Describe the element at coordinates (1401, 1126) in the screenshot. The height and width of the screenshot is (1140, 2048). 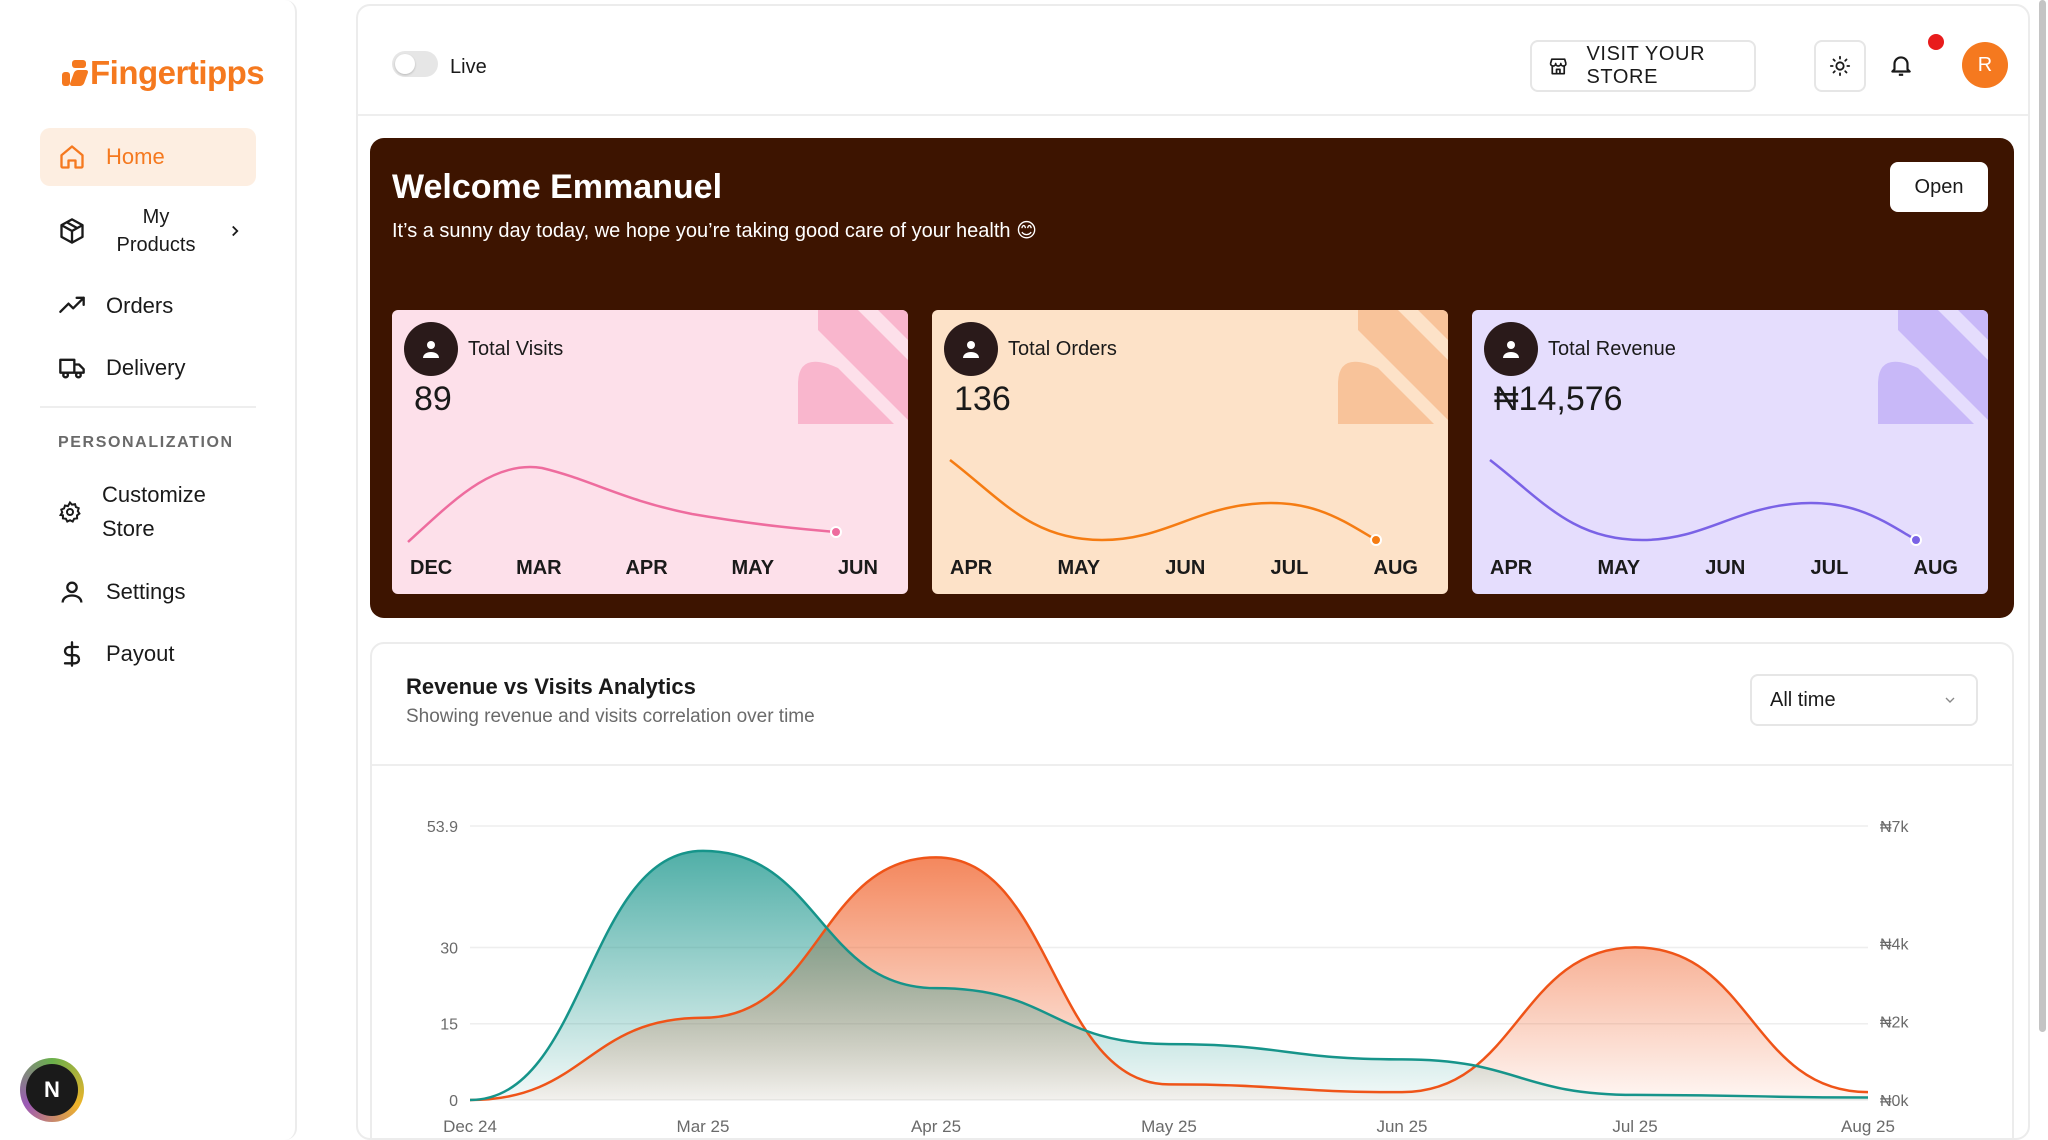
I see `x-axis-tick: Jun 25` at that location.